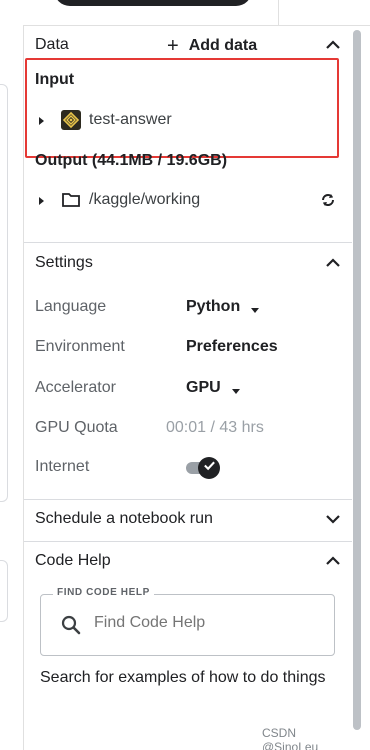  I want to click on environment-preferences-link: Preferences, so click(232, 347).